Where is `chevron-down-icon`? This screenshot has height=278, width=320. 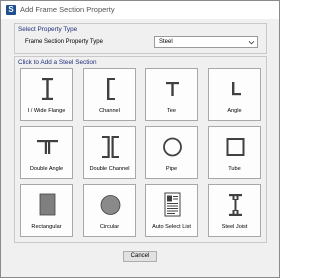
chevron-down-icon is located at coordinates (251, 42).